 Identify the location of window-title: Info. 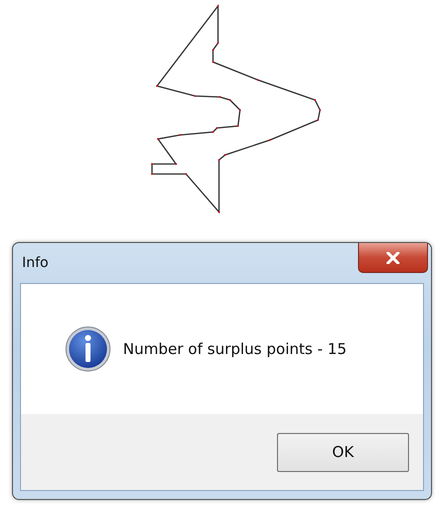
(34, 263).